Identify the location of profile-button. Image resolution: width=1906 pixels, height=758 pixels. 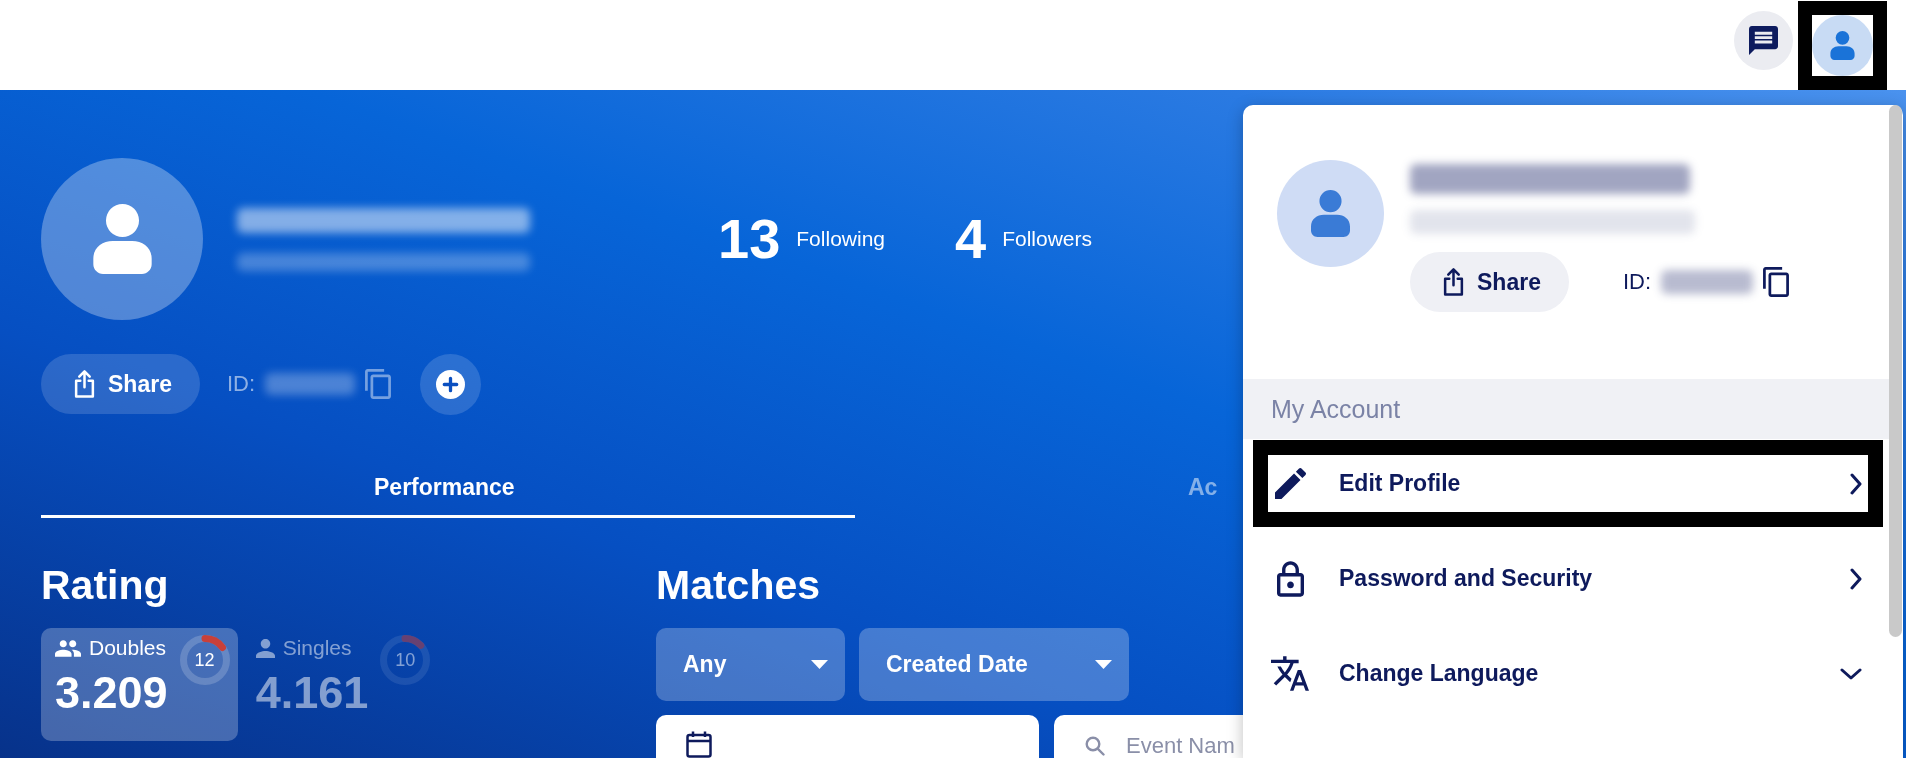
(1842, 45).